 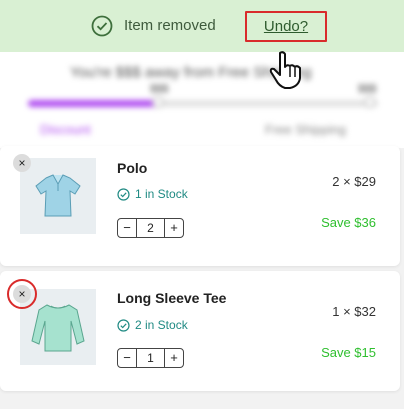 What do you see at coordinates (191, 72) in the screenshot?
I see `shipping-message: You're $$$ away from Free Shipping` at bounding box center [191, 72].